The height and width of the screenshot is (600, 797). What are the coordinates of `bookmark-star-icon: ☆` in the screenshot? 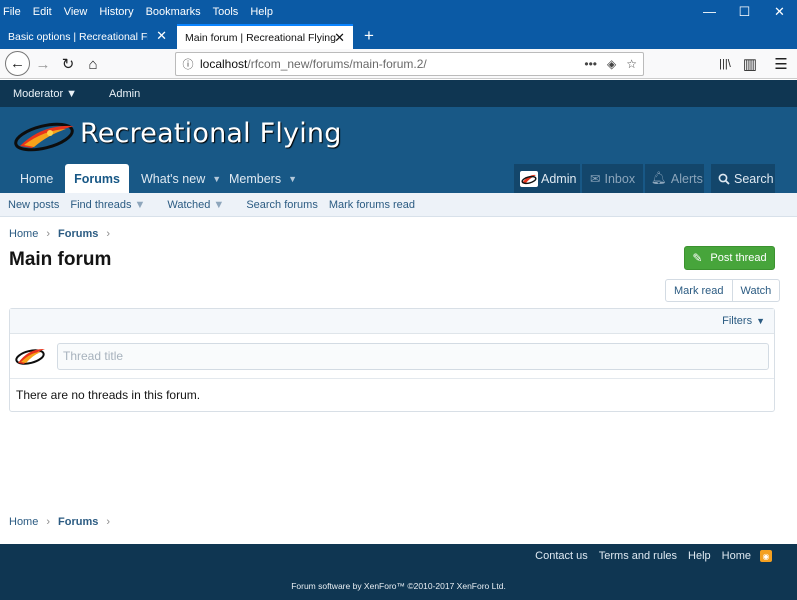 It's located at (631, 64).